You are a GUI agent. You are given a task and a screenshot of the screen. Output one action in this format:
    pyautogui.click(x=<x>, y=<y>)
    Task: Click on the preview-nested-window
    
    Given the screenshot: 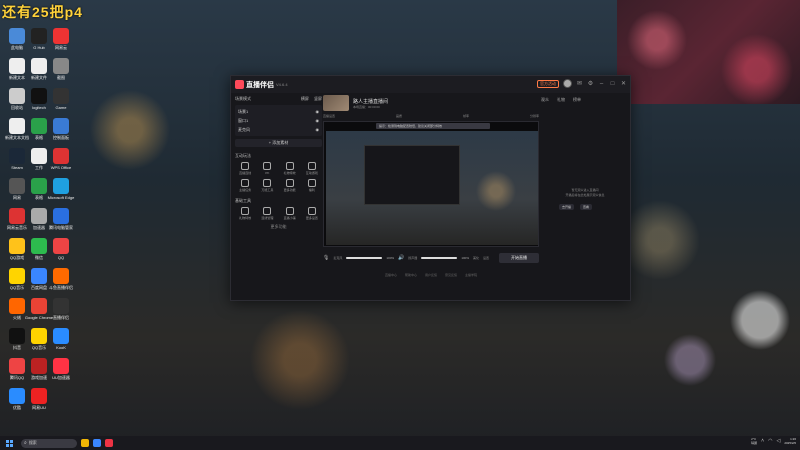 What is the action you would take?
    pyautogui.click(x=412, y=175)
    